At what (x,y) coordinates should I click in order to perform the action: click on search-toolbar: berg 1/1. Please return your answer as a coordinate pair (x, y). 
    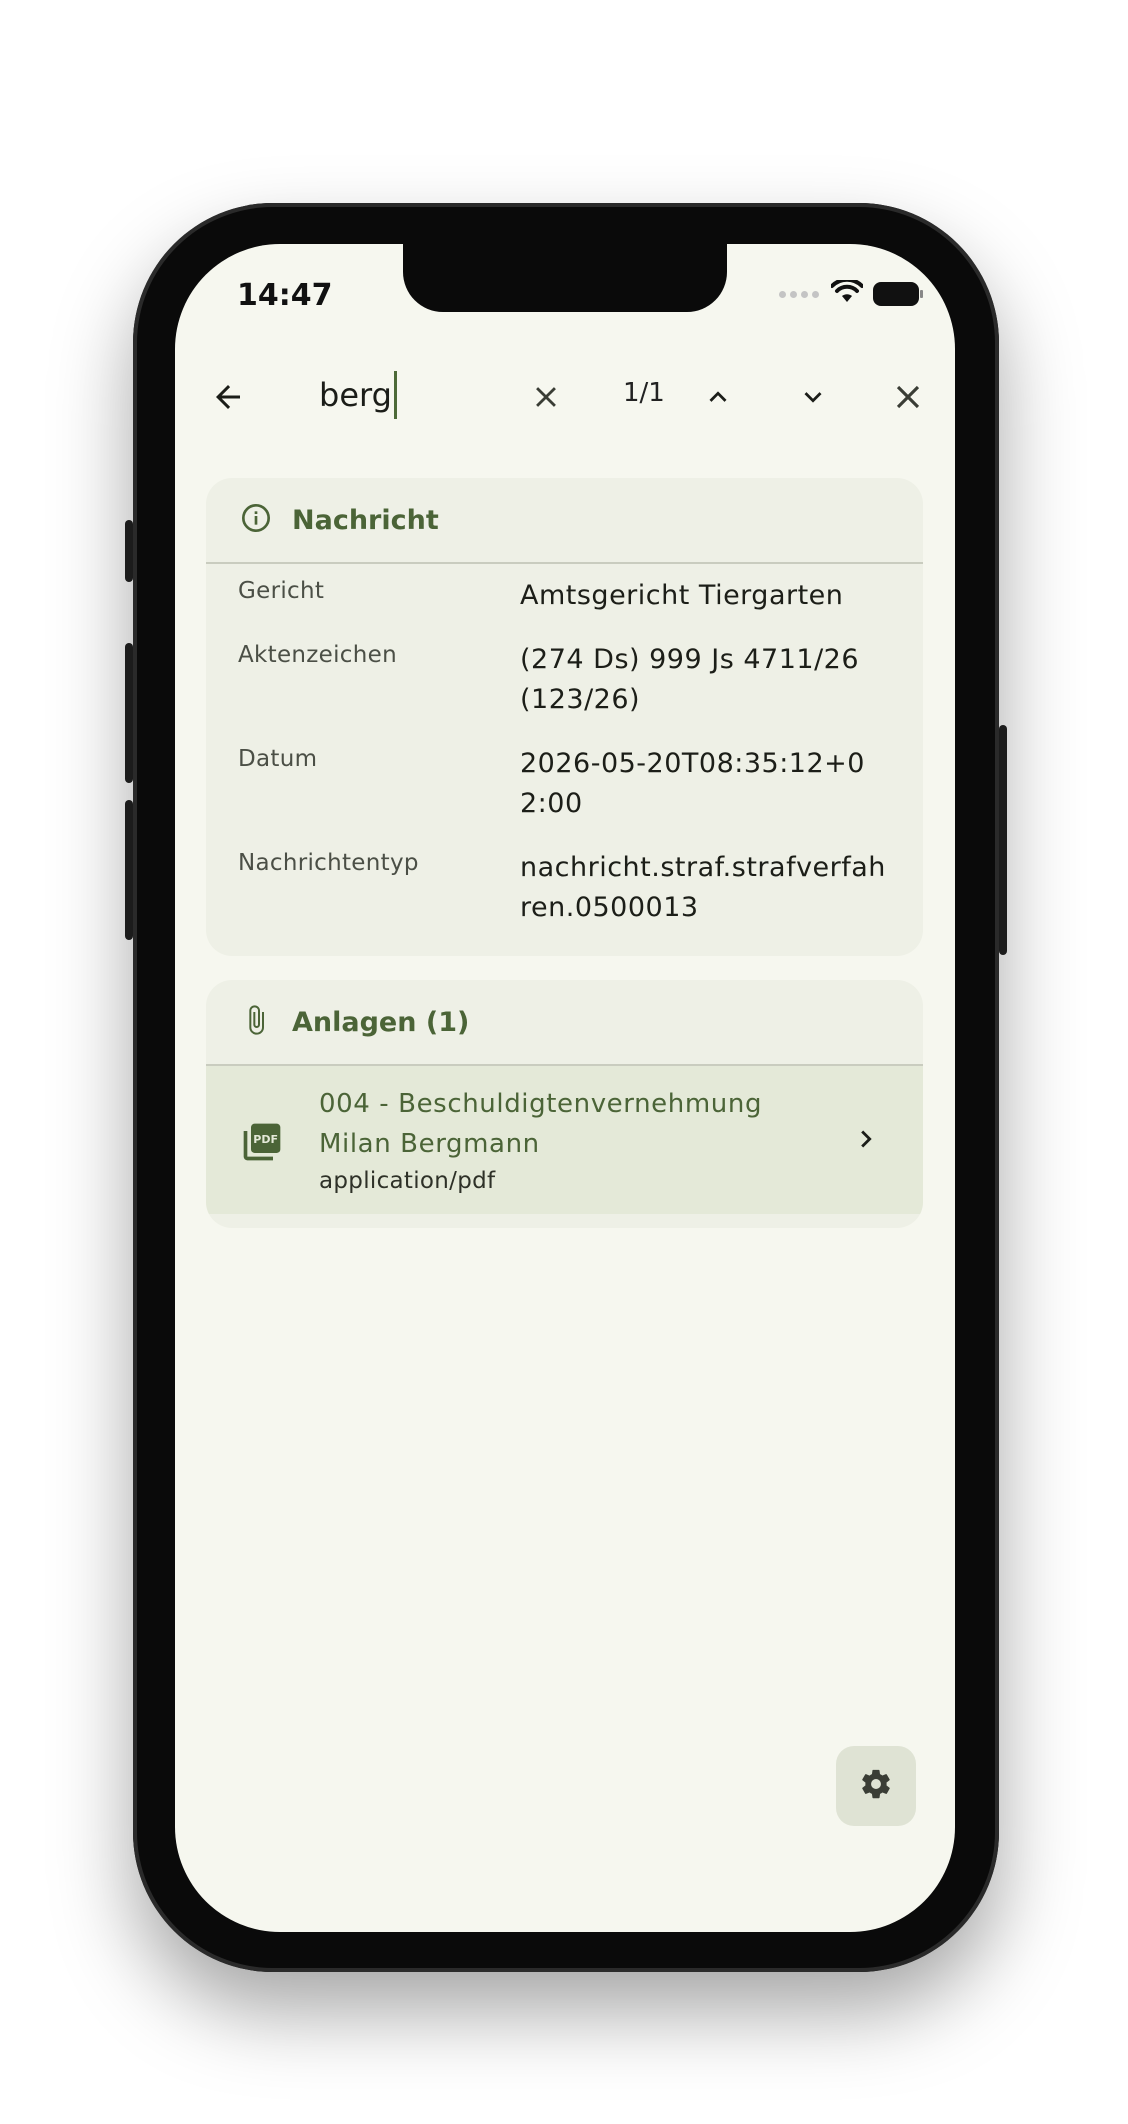
    Looking at the image, I should click on (565, 397).